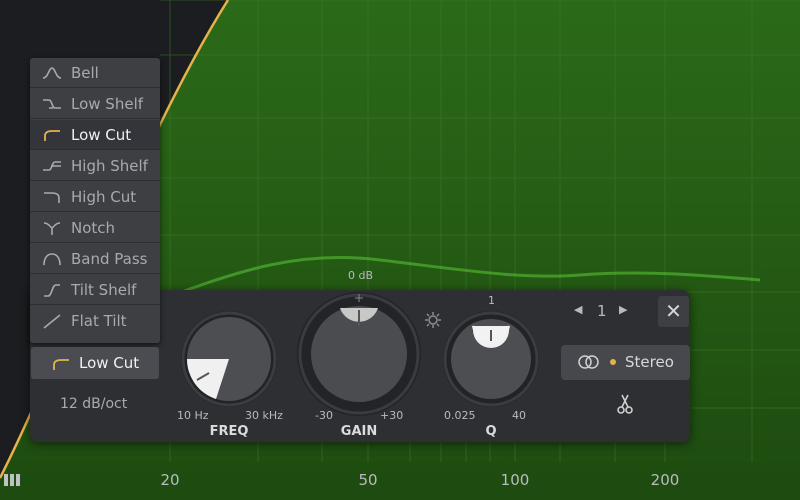  Describe the element at coordinates (52, 321) in the screenshot. I see `flat-tilt-icon` at that location.